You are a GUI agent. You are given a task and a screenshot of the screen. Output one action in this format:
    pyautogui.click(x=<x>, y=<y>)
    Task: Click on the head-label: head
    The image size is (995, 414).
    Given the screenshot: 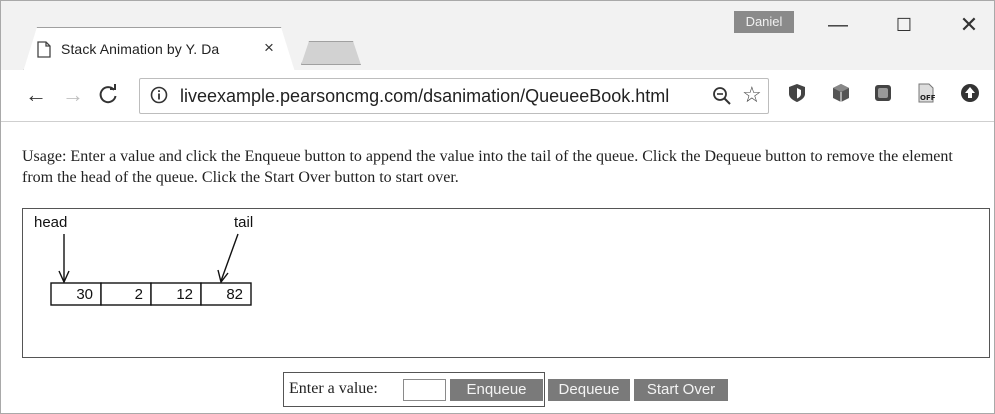 What is the action you would take?
    pyautogui.click(x=50, y=222)
    